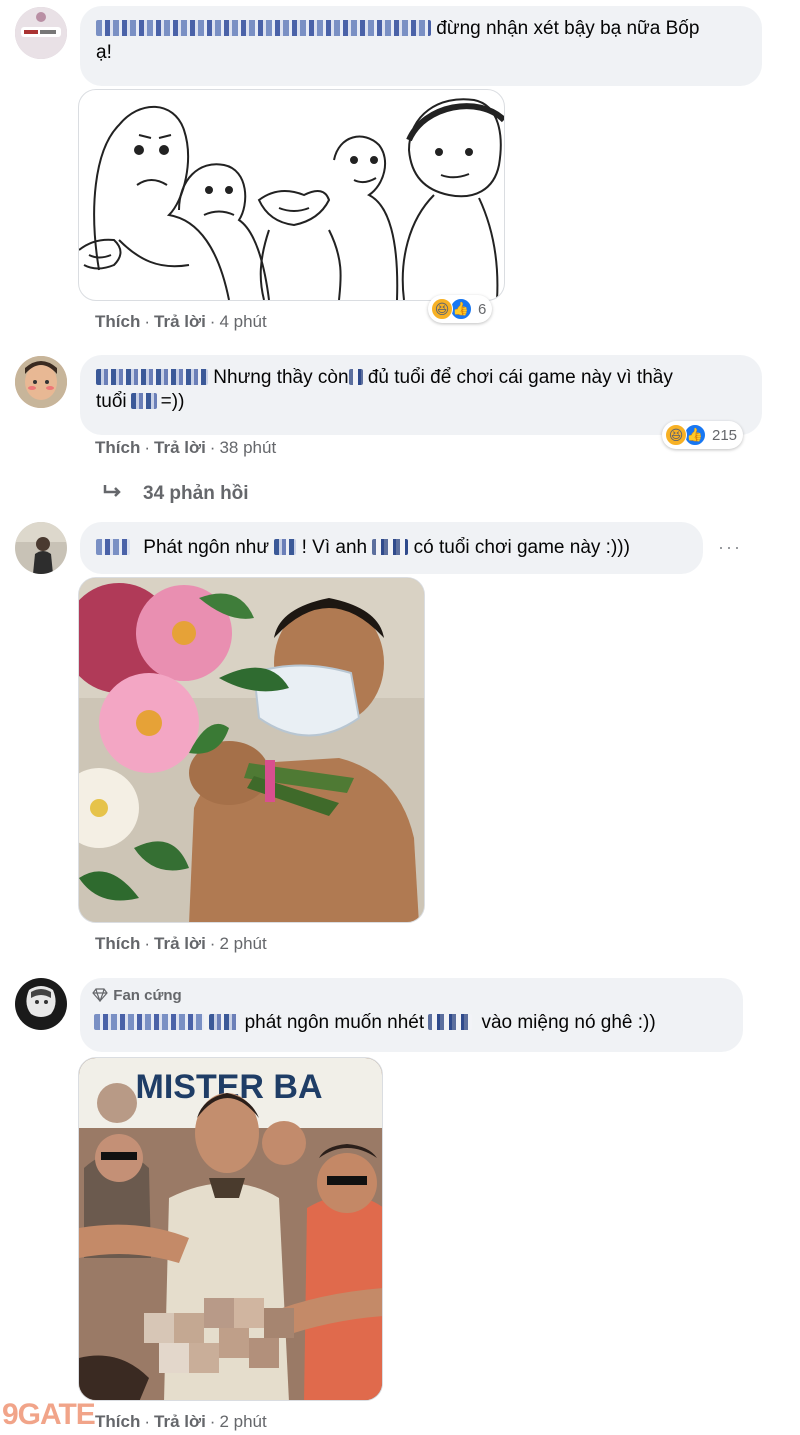  Describe the element at coordinates (104, 52) in the screenshot. I see `comment-text: ạ!` at that location.